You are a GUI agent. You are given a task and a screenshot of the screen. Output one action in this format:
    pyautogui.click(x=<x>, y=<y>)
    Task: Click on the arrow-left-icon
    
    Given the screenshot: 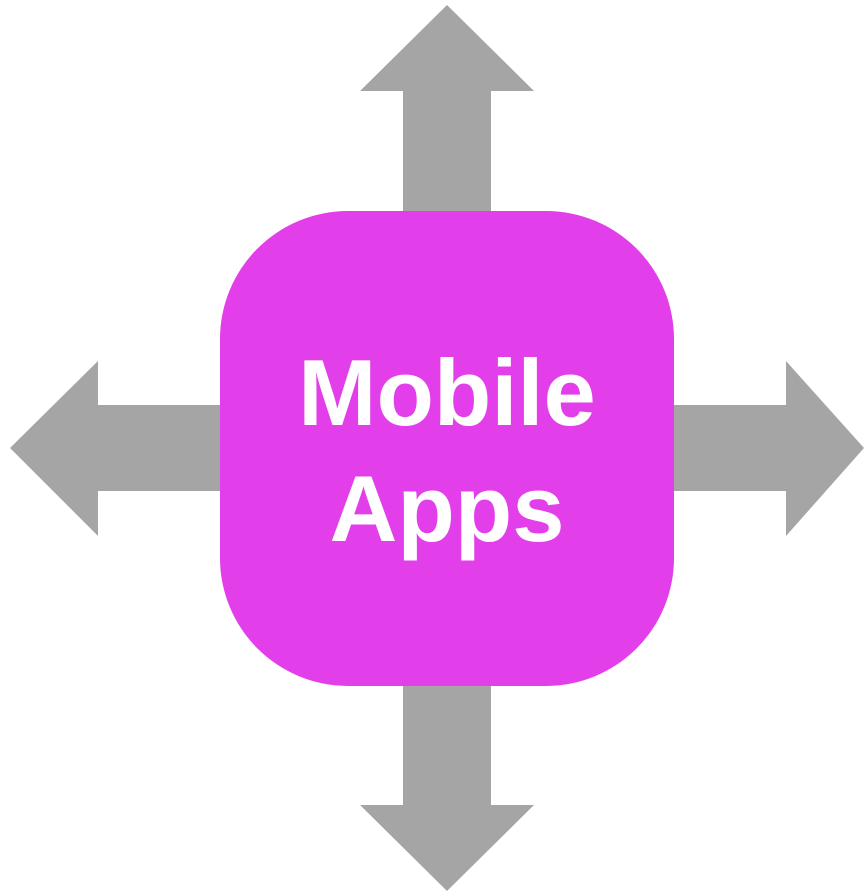 What is the action you would take?
    pyautogui.click(x=121, y=448)
    